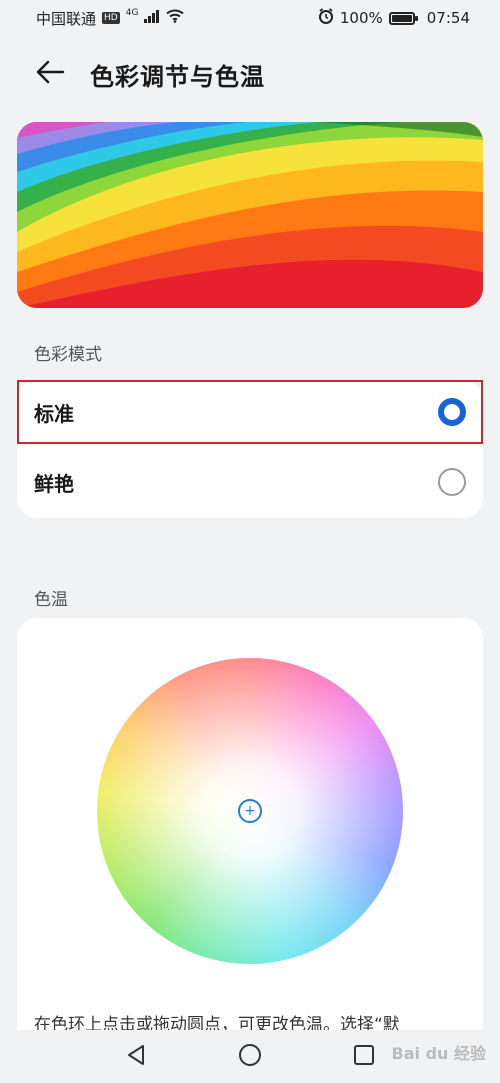  I want to click on signal-icon, so click(152, 18).